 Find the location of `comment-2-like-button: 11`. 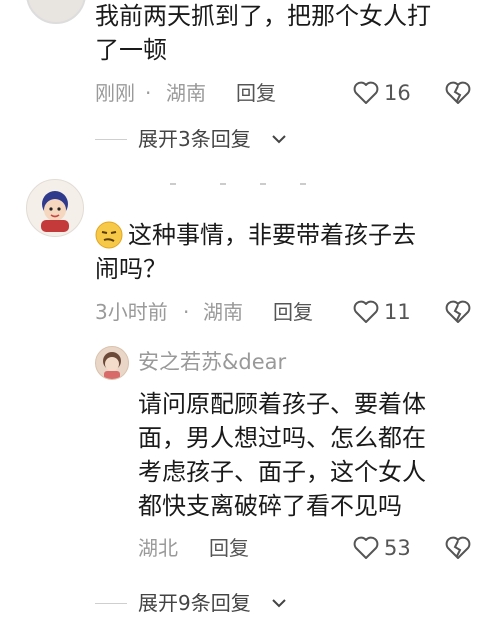

comment-2-like-button: 11 is located at coordinates (392, 312).